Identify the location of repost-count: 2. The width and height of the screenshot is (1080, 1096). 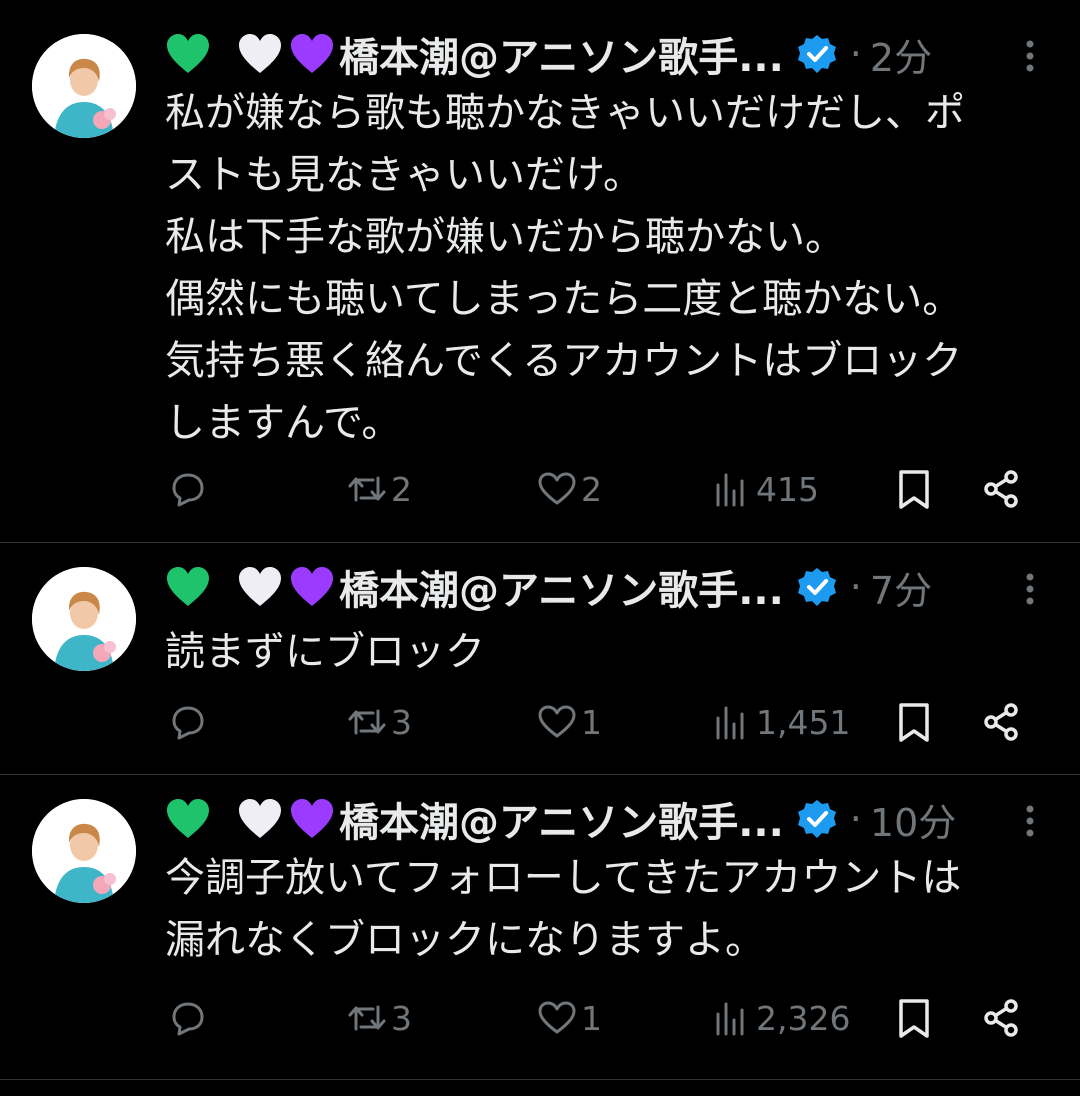
(401, 489).